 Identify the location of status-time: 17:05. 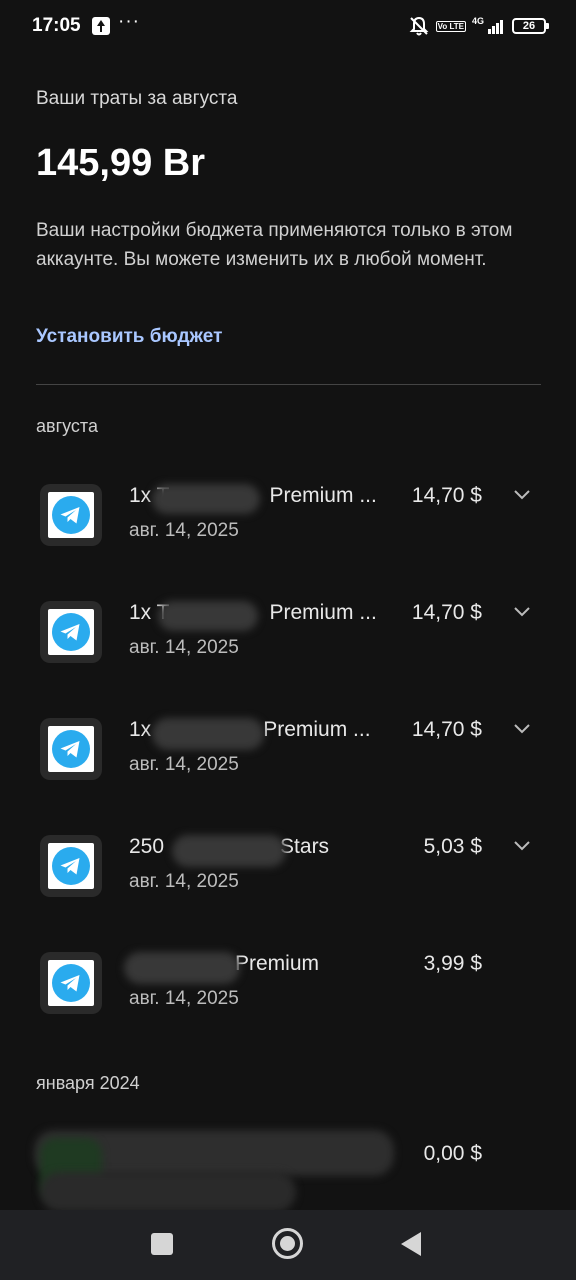
(56, 25).